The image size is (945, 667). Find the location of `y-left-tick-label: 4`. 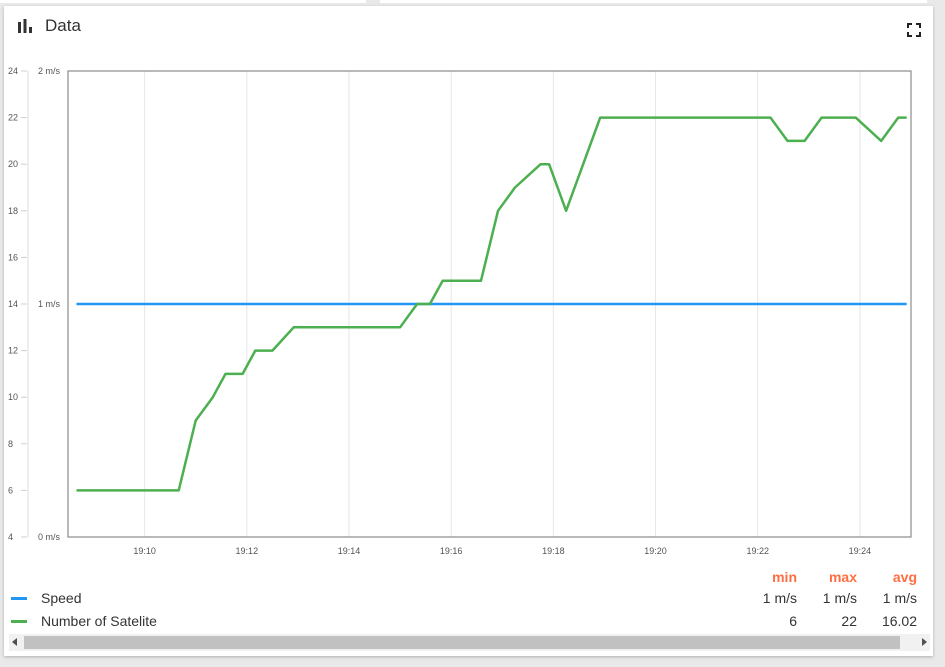

y-left-tick-label: 4 is located at coordinates (10, 537).